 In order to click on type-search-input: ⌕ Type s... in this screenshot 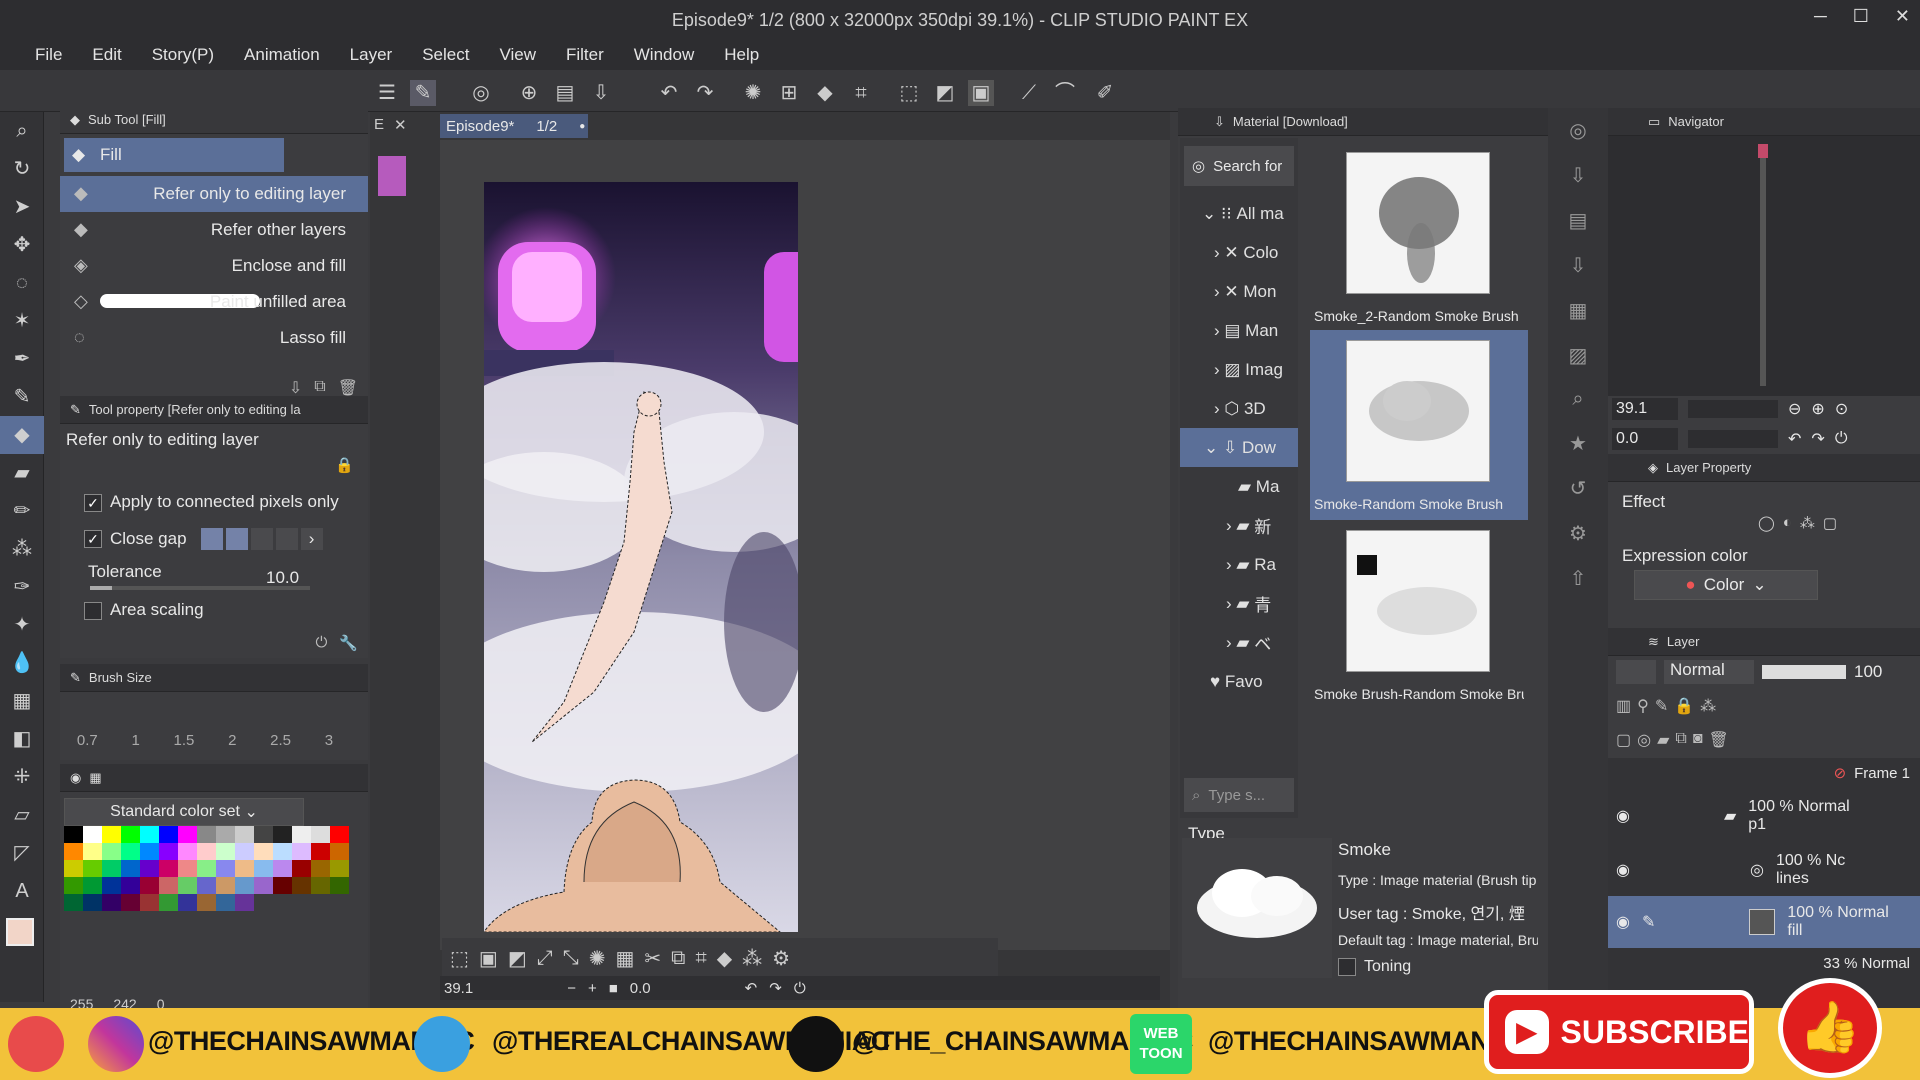, I will do `click(1239, 795)`.